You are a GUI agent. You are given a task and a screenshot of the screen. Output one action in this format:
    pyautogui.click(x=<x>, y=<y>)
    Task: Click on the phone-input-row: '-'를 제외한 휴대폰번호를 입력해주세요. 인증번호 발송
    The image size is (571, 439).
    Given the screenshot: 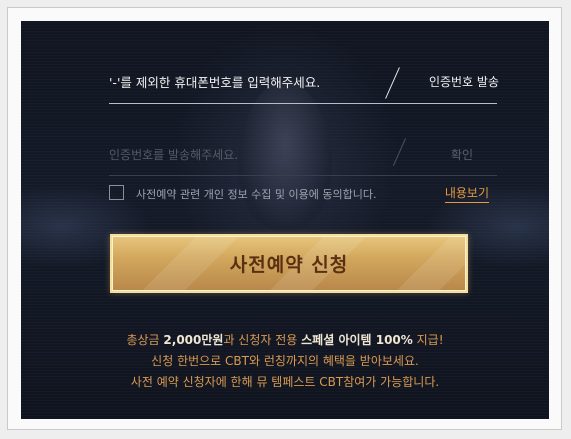 What is the action you would take?
    pyautogui.click(x=304, y=76)
    